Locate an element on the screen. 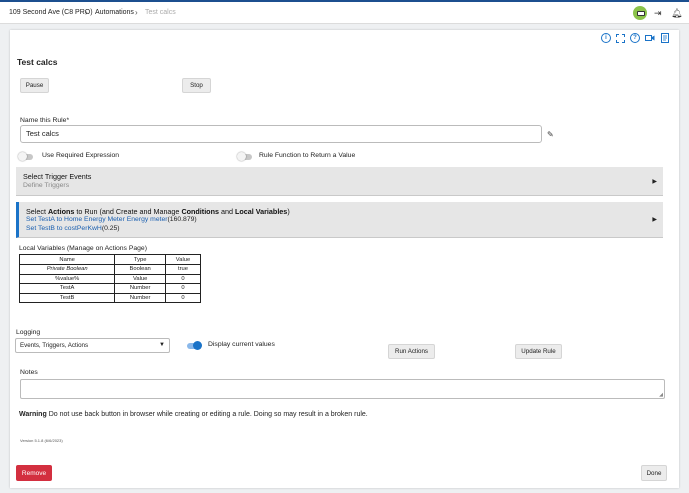 This screenshot has width=689, height=493. update-rule-button: Update Rule is located at coordinates (538, 351).